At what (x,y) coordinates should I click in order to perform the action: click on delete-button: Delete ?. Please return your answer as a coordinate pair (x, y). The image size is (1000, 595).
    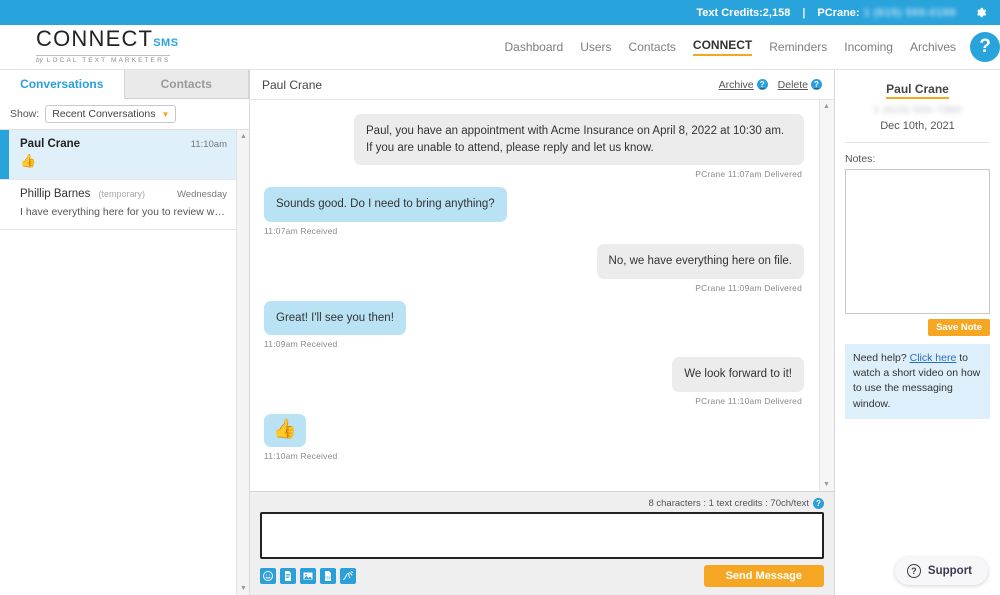
    Looking at the image, I should click on (800, 85).